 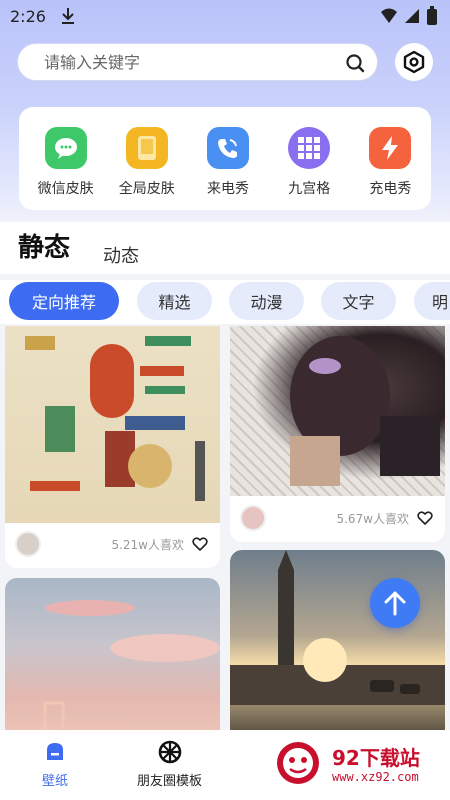 I want to click on likes-count: 5.21w人喜欢, so click(x=147, y=544).